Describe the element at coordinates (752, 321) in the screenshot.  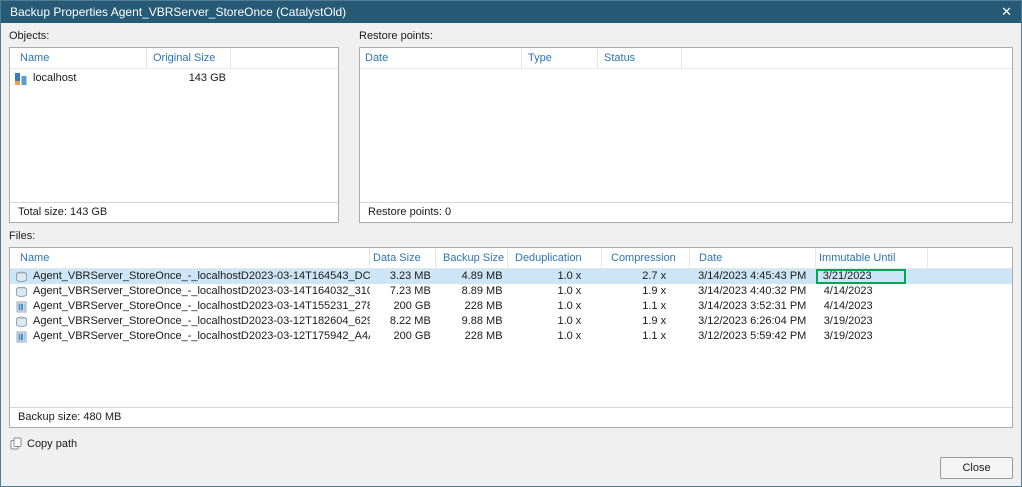
I see `file-date: 3/12/2023 6:26:04 PM` at that location.